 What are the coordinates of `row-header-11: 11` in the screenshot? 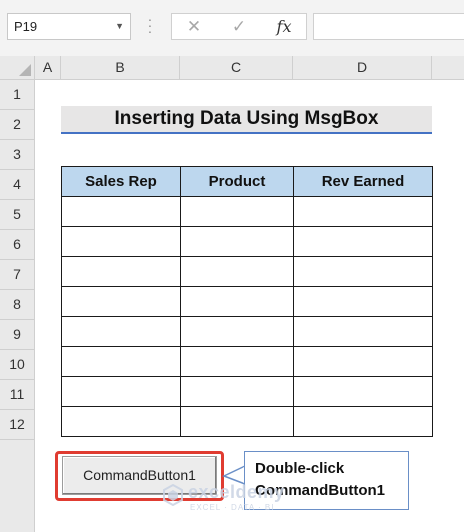 It's located at (17, 395).